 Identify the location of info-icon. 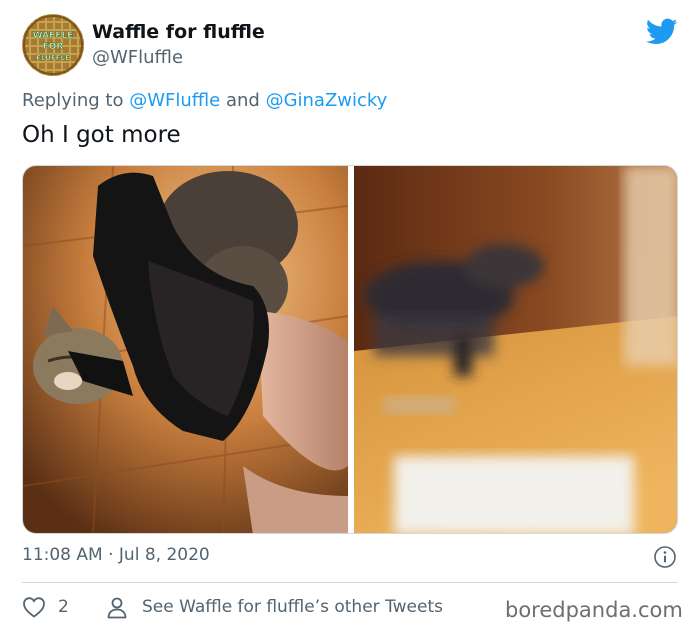
(665, 557).